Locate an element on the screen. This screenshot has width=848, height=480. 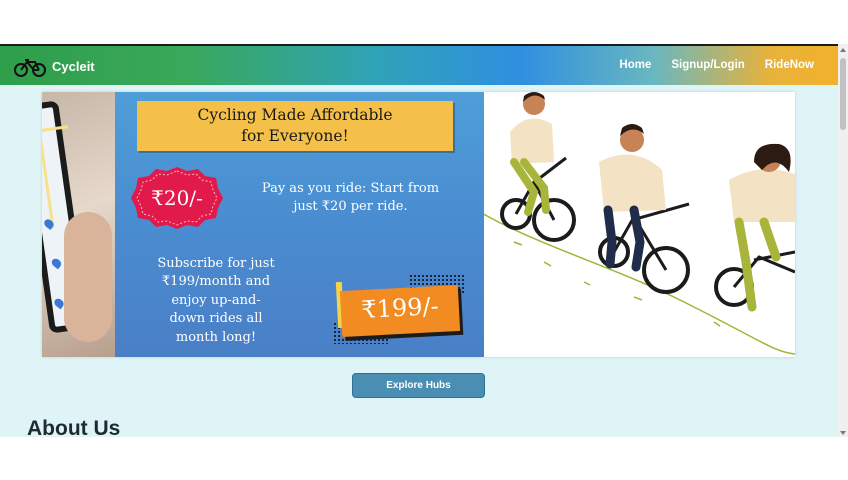
hand-image is located at coordinates (88, 277).